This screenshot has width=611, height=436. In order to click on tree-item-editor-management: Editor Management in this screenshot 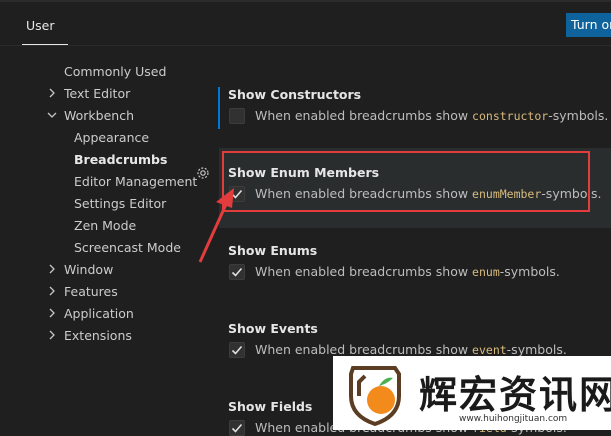, I will do `click(135, 181)`.